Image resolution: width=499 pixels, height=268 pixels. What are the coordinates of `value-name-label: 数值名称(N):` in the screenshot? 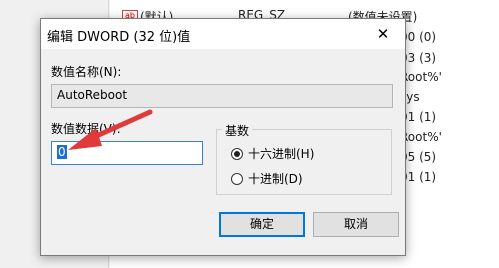 It's located at (86, 72).